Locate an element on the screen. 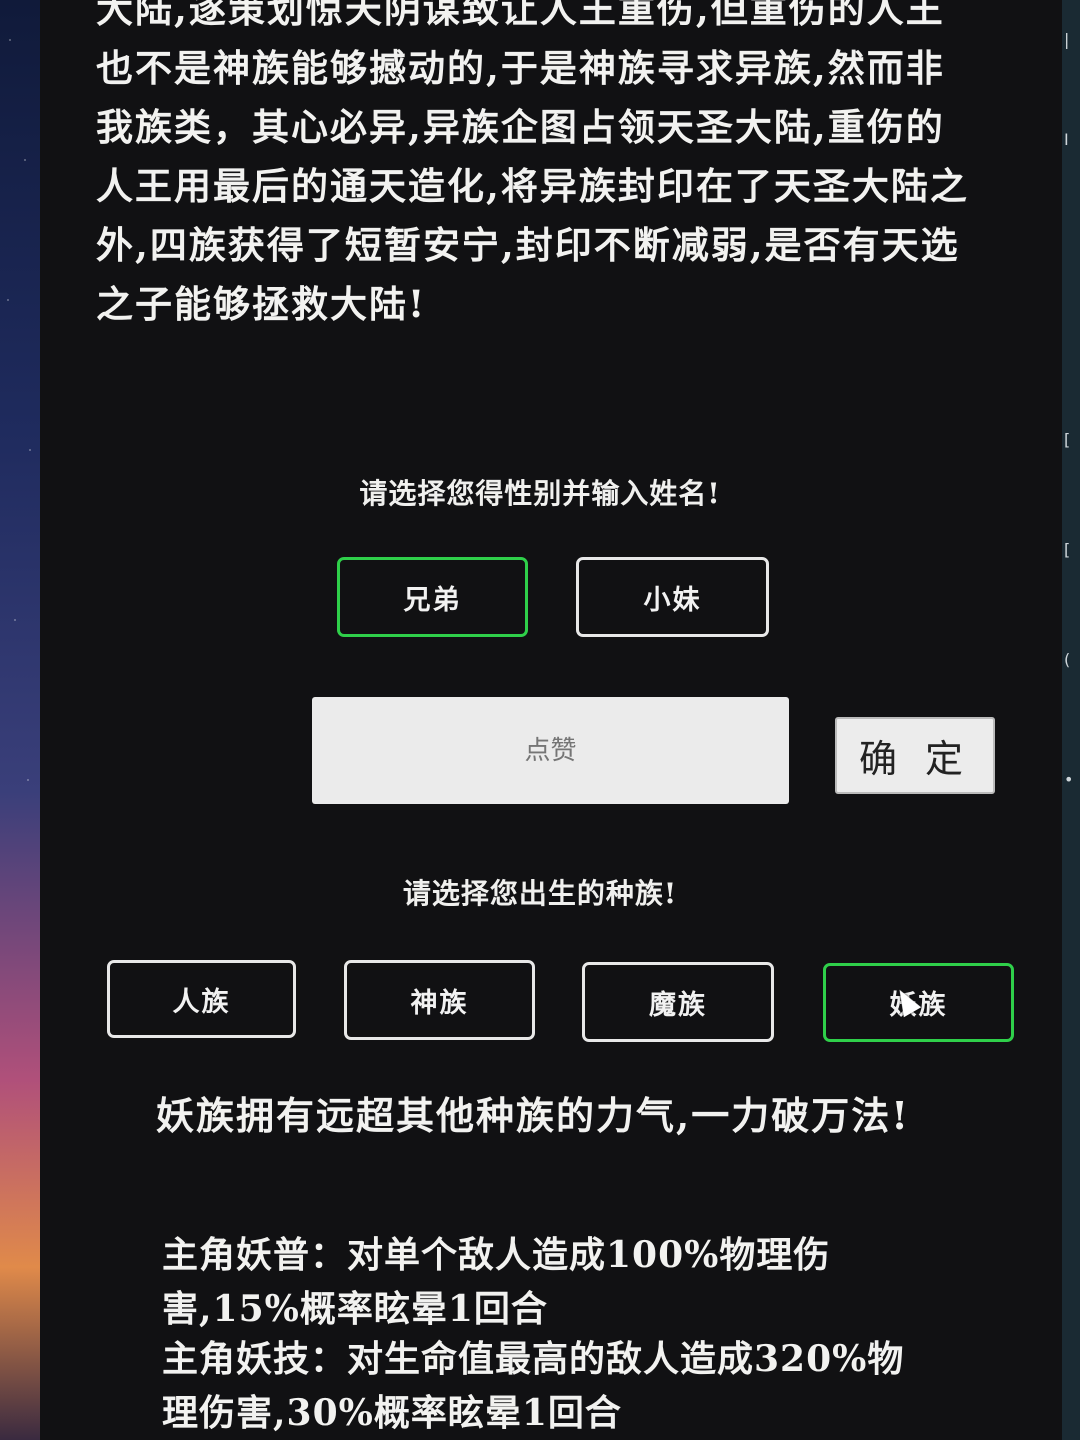 The width and height of the screenshot is (1080, 1440). race-prompt: 请选择您出生的种族! is located at coordinates (540, 893).